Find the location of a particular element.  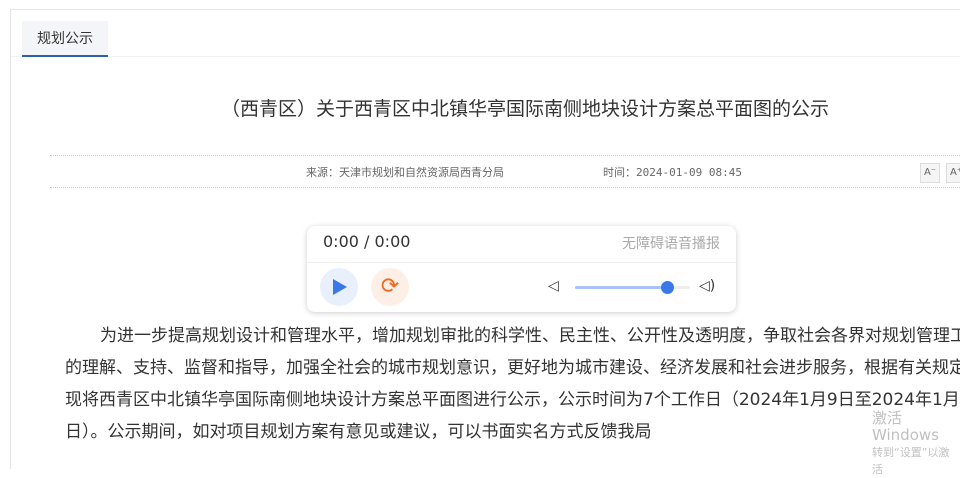

article-time: 时间：2024-01-09 08:45 is located at coordinates (672, 172).